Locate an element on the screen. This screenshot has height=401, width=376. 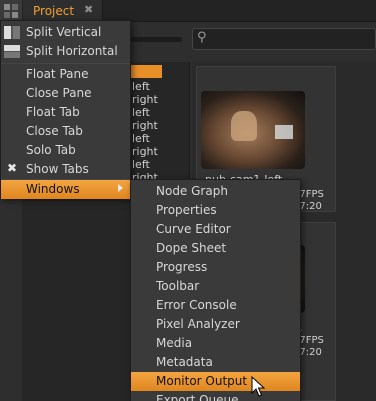
checkmark-icon: ✖ is located at coordinates (12, 168).